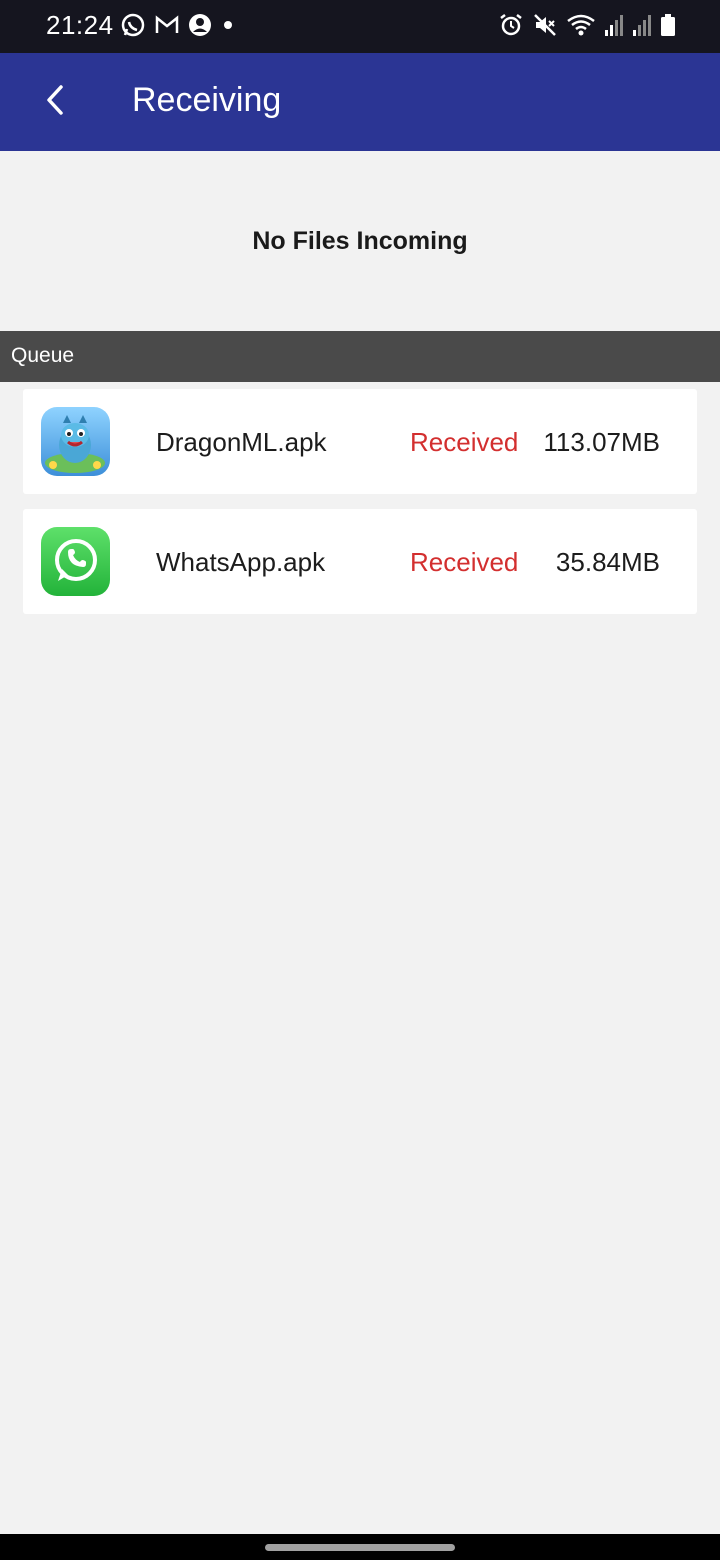  I want to click on back-arrow-icon, so click(55, 102).